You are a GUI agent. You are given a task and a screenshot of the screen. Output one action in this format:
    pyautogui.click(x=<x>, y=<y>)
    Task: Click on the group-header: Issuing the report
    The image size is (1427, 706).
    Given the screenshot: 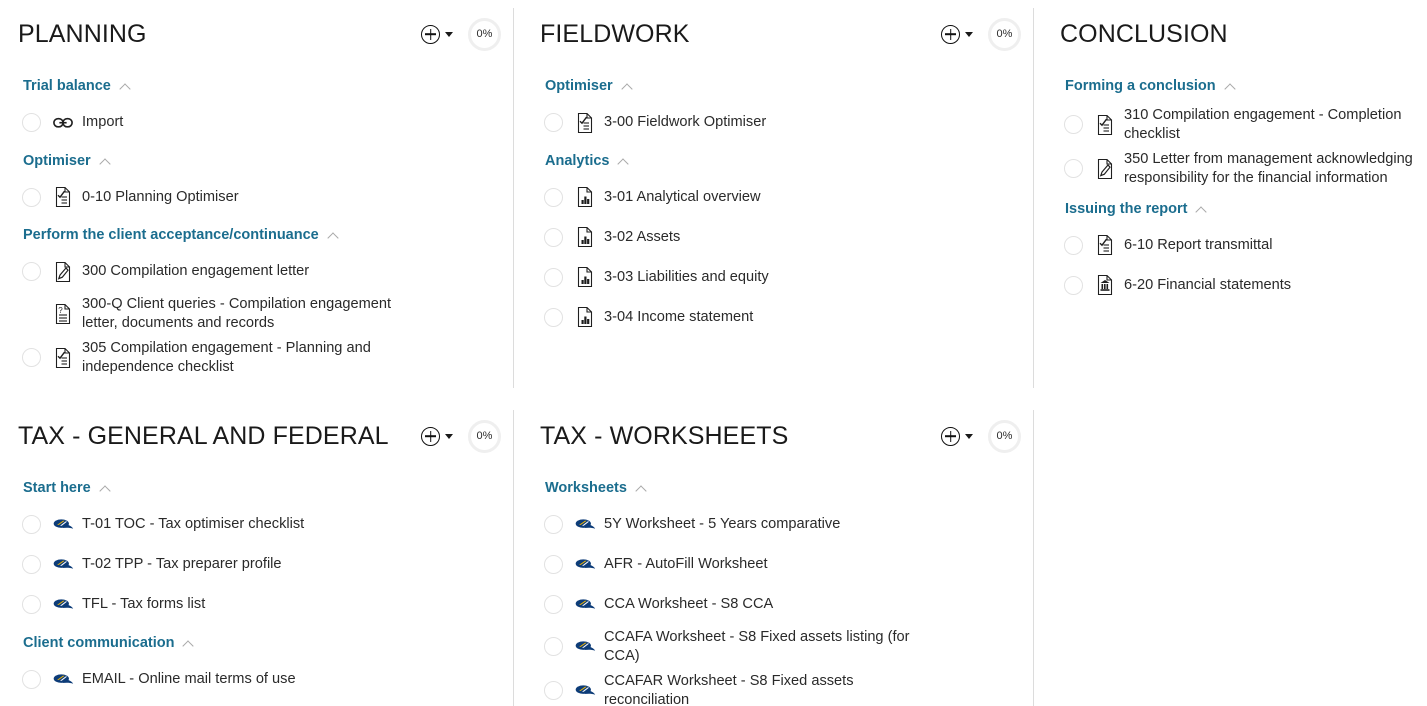 What is the action you would take?
    pyautogui.click(x=1234, y=208)
    